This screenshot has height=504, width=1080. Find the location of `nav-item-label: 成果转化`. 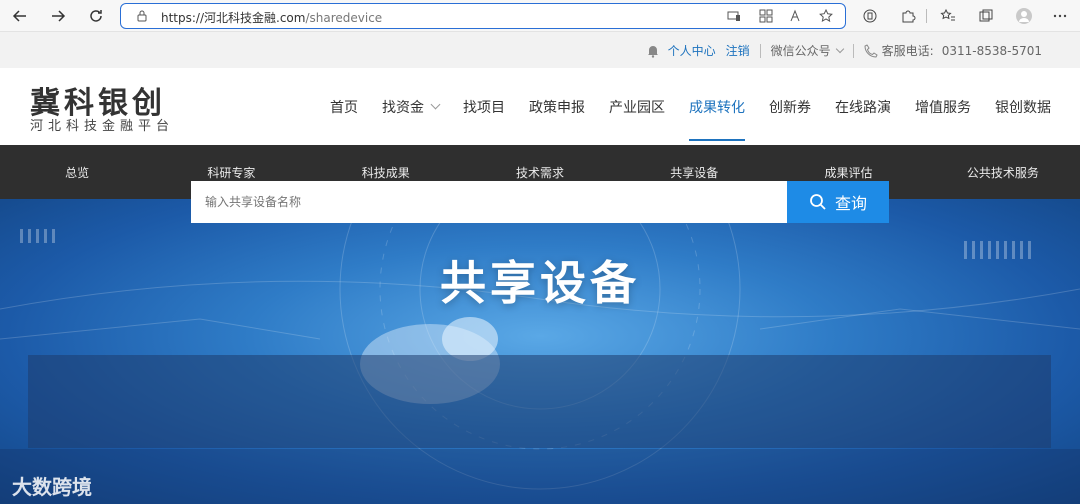

nav-item-label: 成果转化 is located at coordinates (717, 107).